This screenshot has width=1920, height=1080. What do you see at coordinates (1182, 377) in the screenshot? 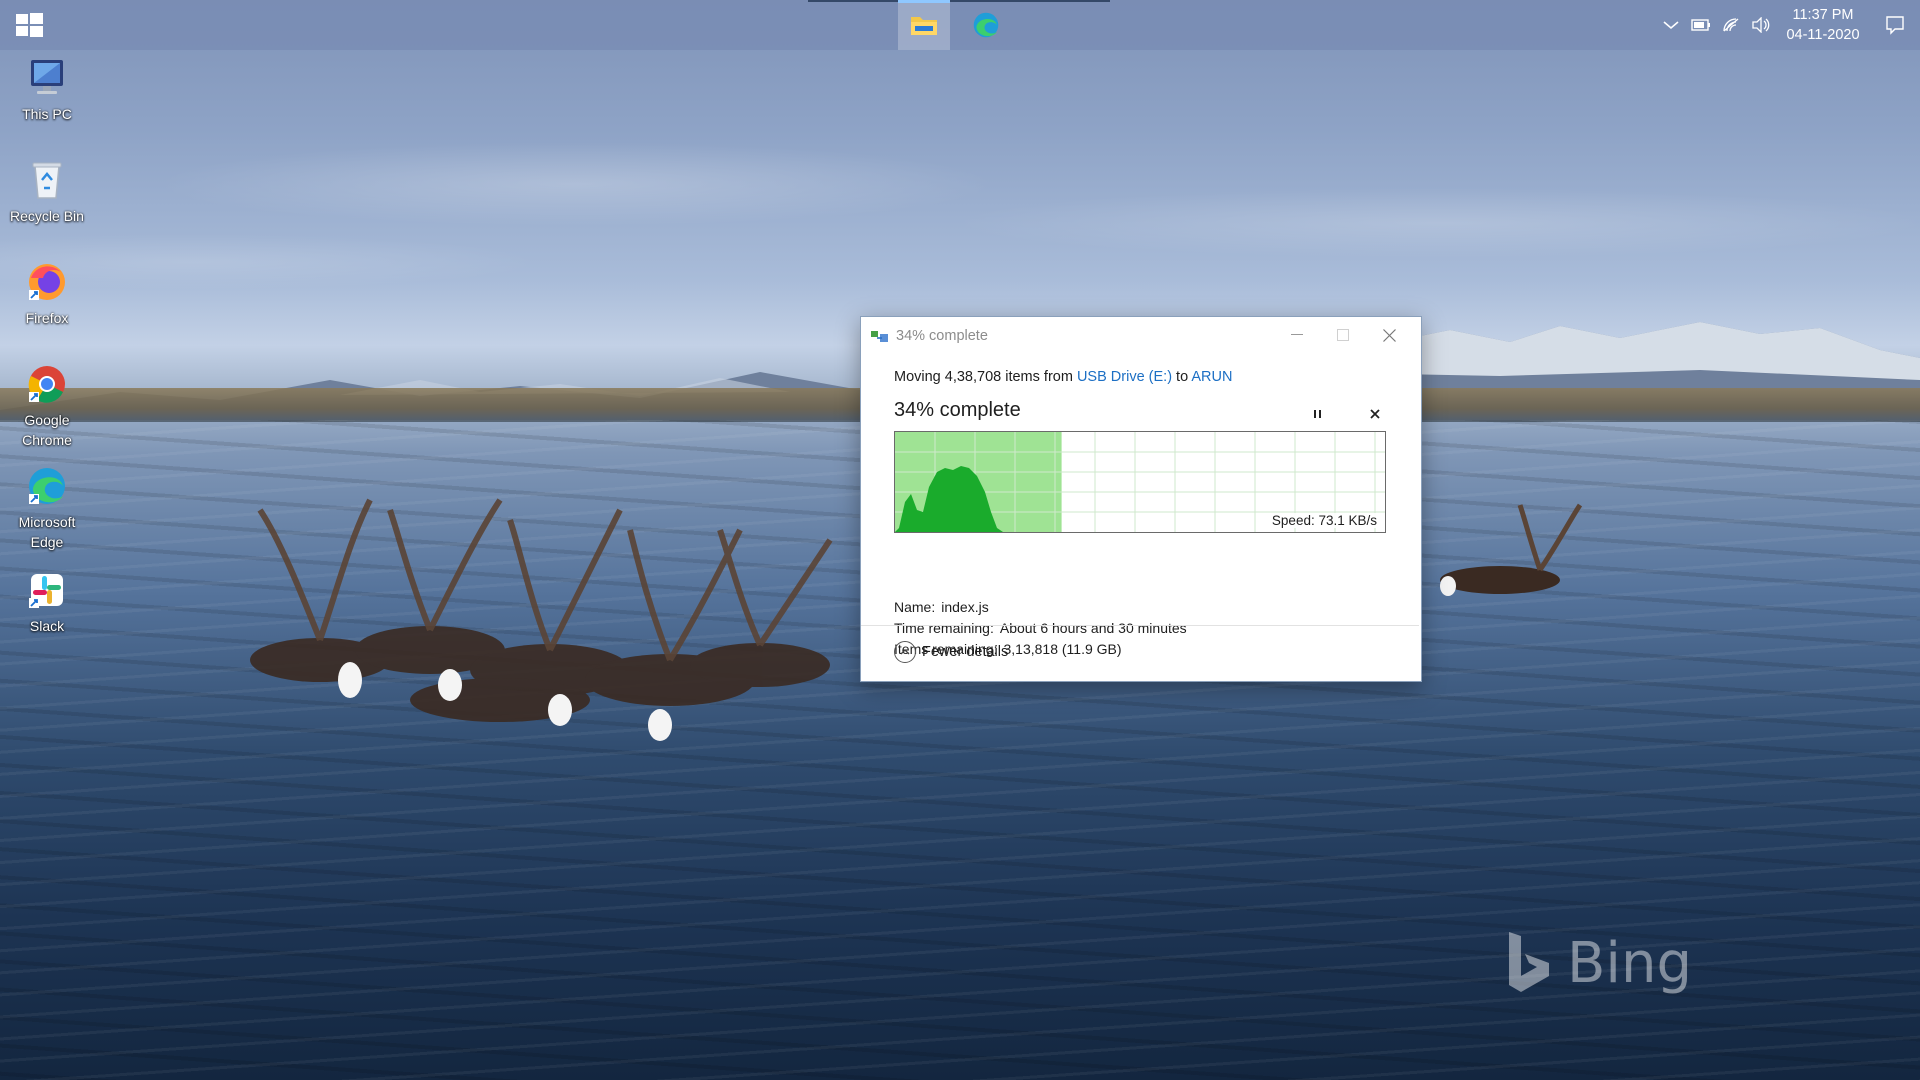
I see `to-word: to` at bounding box center [1182, 377].